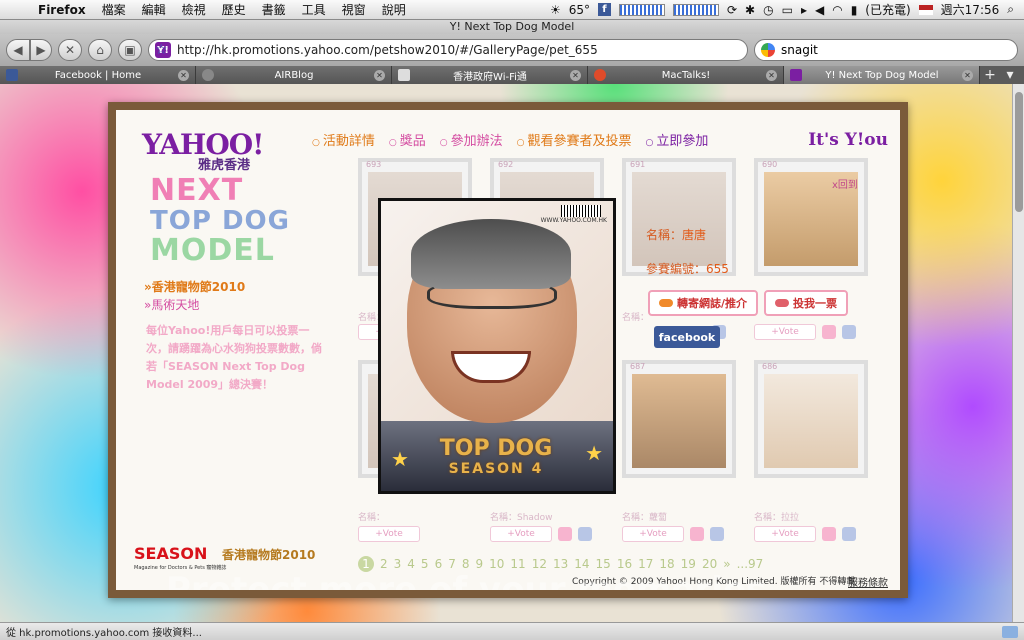 Image resolution: width=1024 pixels, height=640 pixels. Describe the element at coordinates (98, 75) in the screenshot. I see `tab-facebook: Facebook | Home ✕` at that location.